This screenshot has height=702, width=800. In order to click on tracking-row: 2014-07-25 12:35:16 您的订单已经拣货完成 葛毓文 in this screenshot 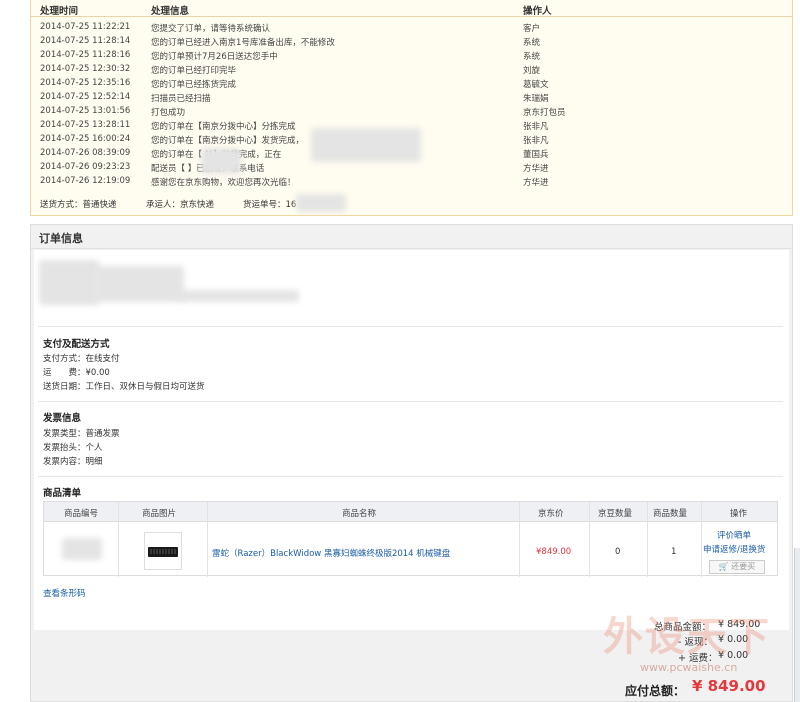, I will do `click(411, 84)`.